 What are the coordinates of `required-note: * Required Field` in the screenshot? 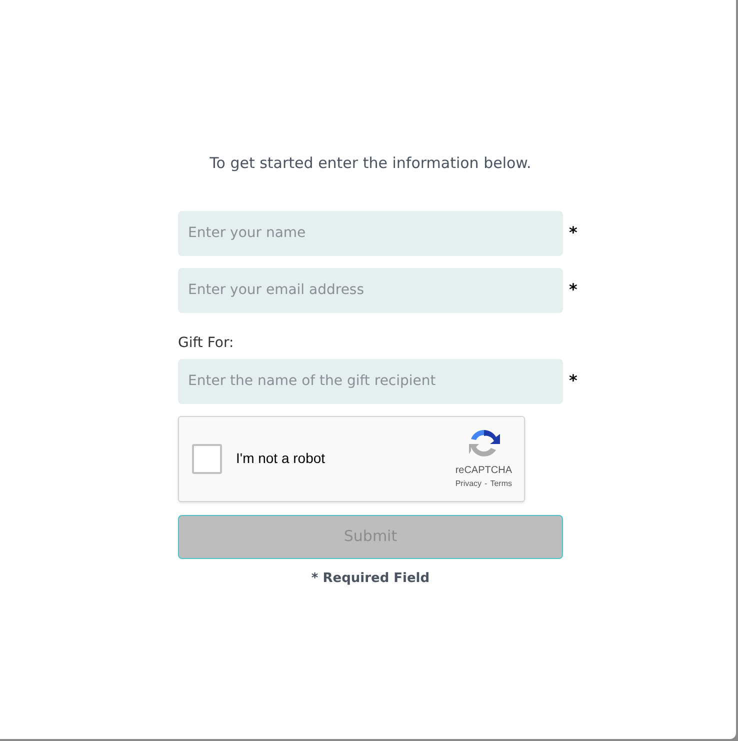 It's located at (370, 579).